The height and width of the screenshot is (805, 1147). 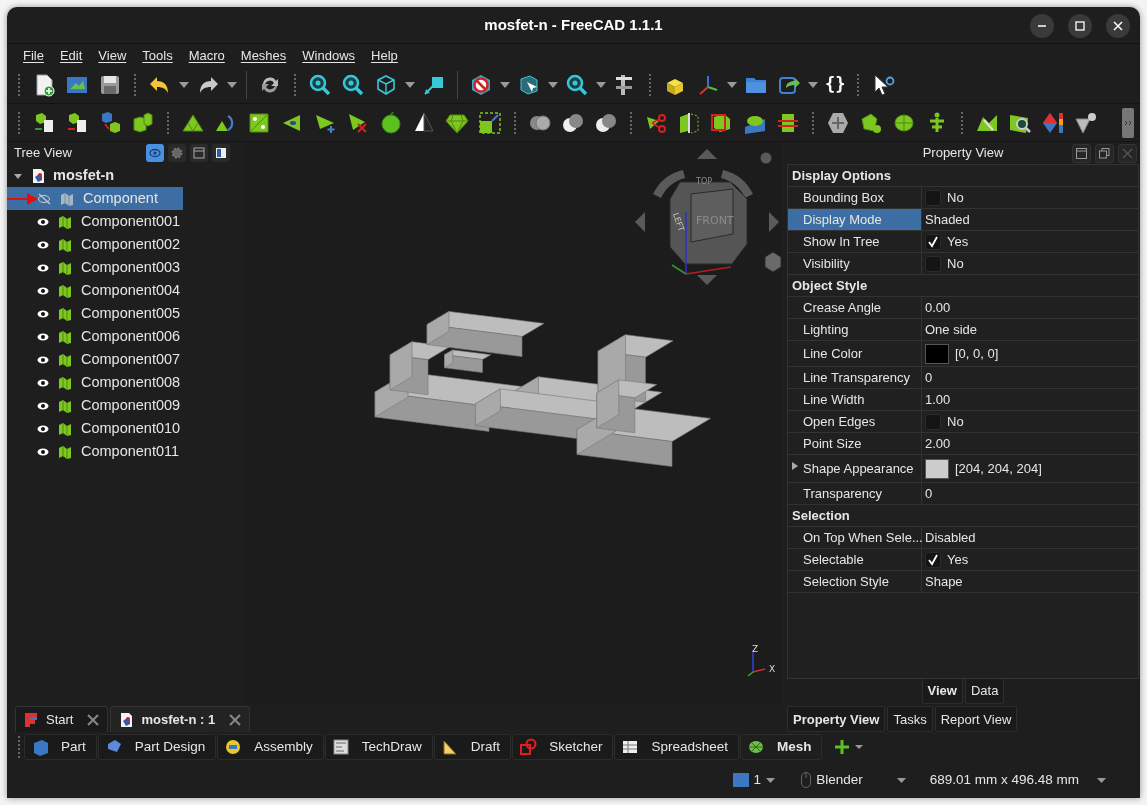 I want to click on property-value: [0, 0, 0], so click(x=977, y=353).